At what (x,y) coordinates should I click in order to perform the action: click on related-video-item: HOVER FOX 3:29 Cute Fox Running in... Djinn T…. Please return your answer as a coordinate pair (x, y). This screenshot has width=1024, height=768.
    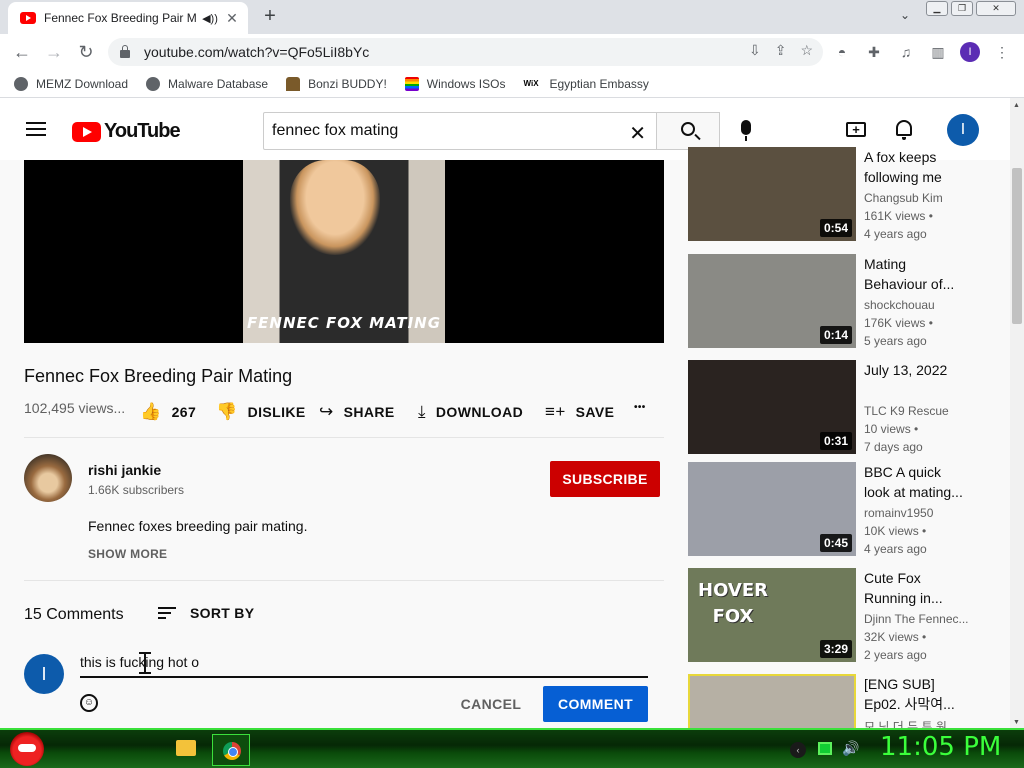
    Looking at the image, I should click on (838, 616).